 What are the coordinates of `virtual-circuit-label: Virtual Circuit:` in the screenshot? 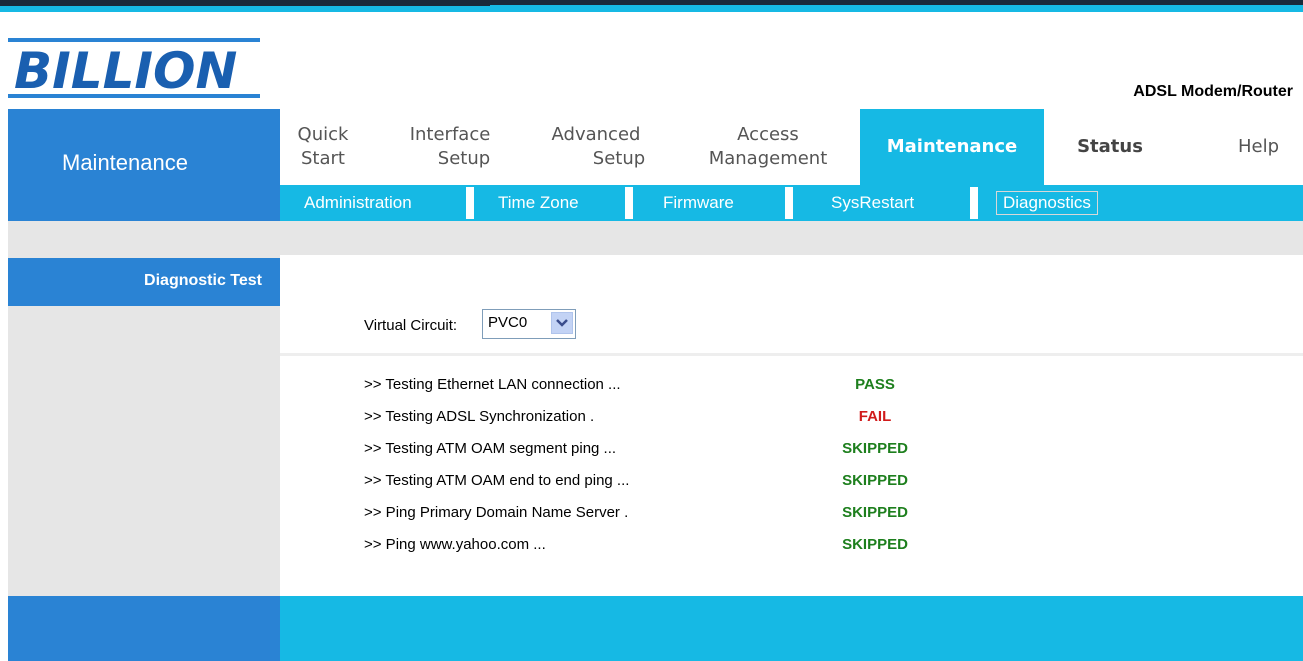 It's located at (411, 325).